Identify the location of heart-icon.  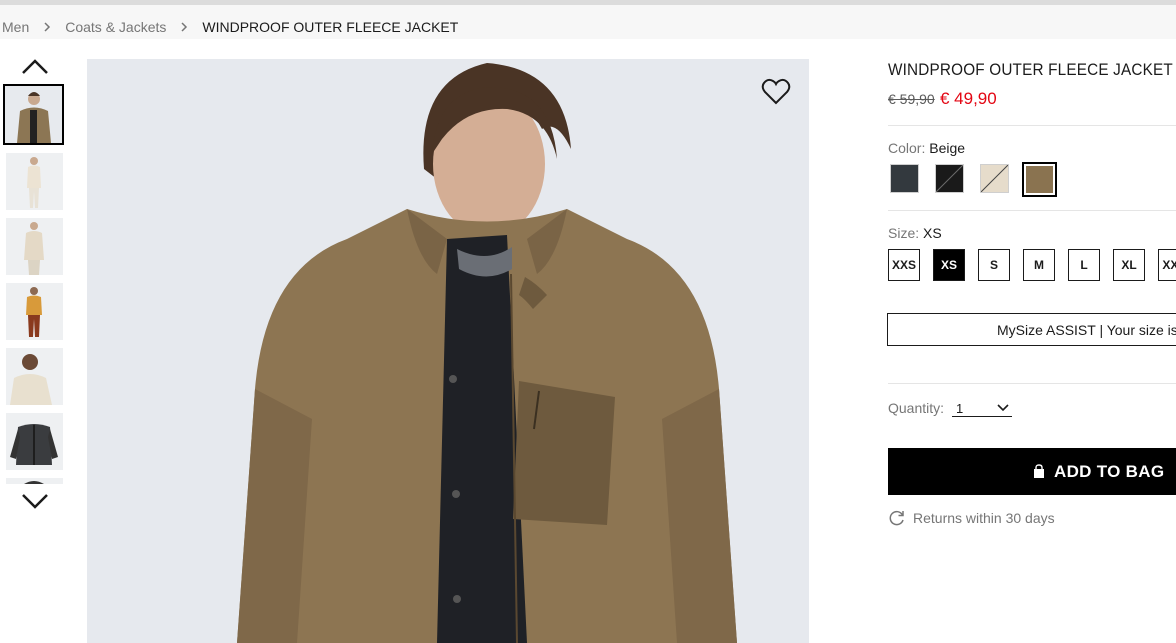
(776, 92).